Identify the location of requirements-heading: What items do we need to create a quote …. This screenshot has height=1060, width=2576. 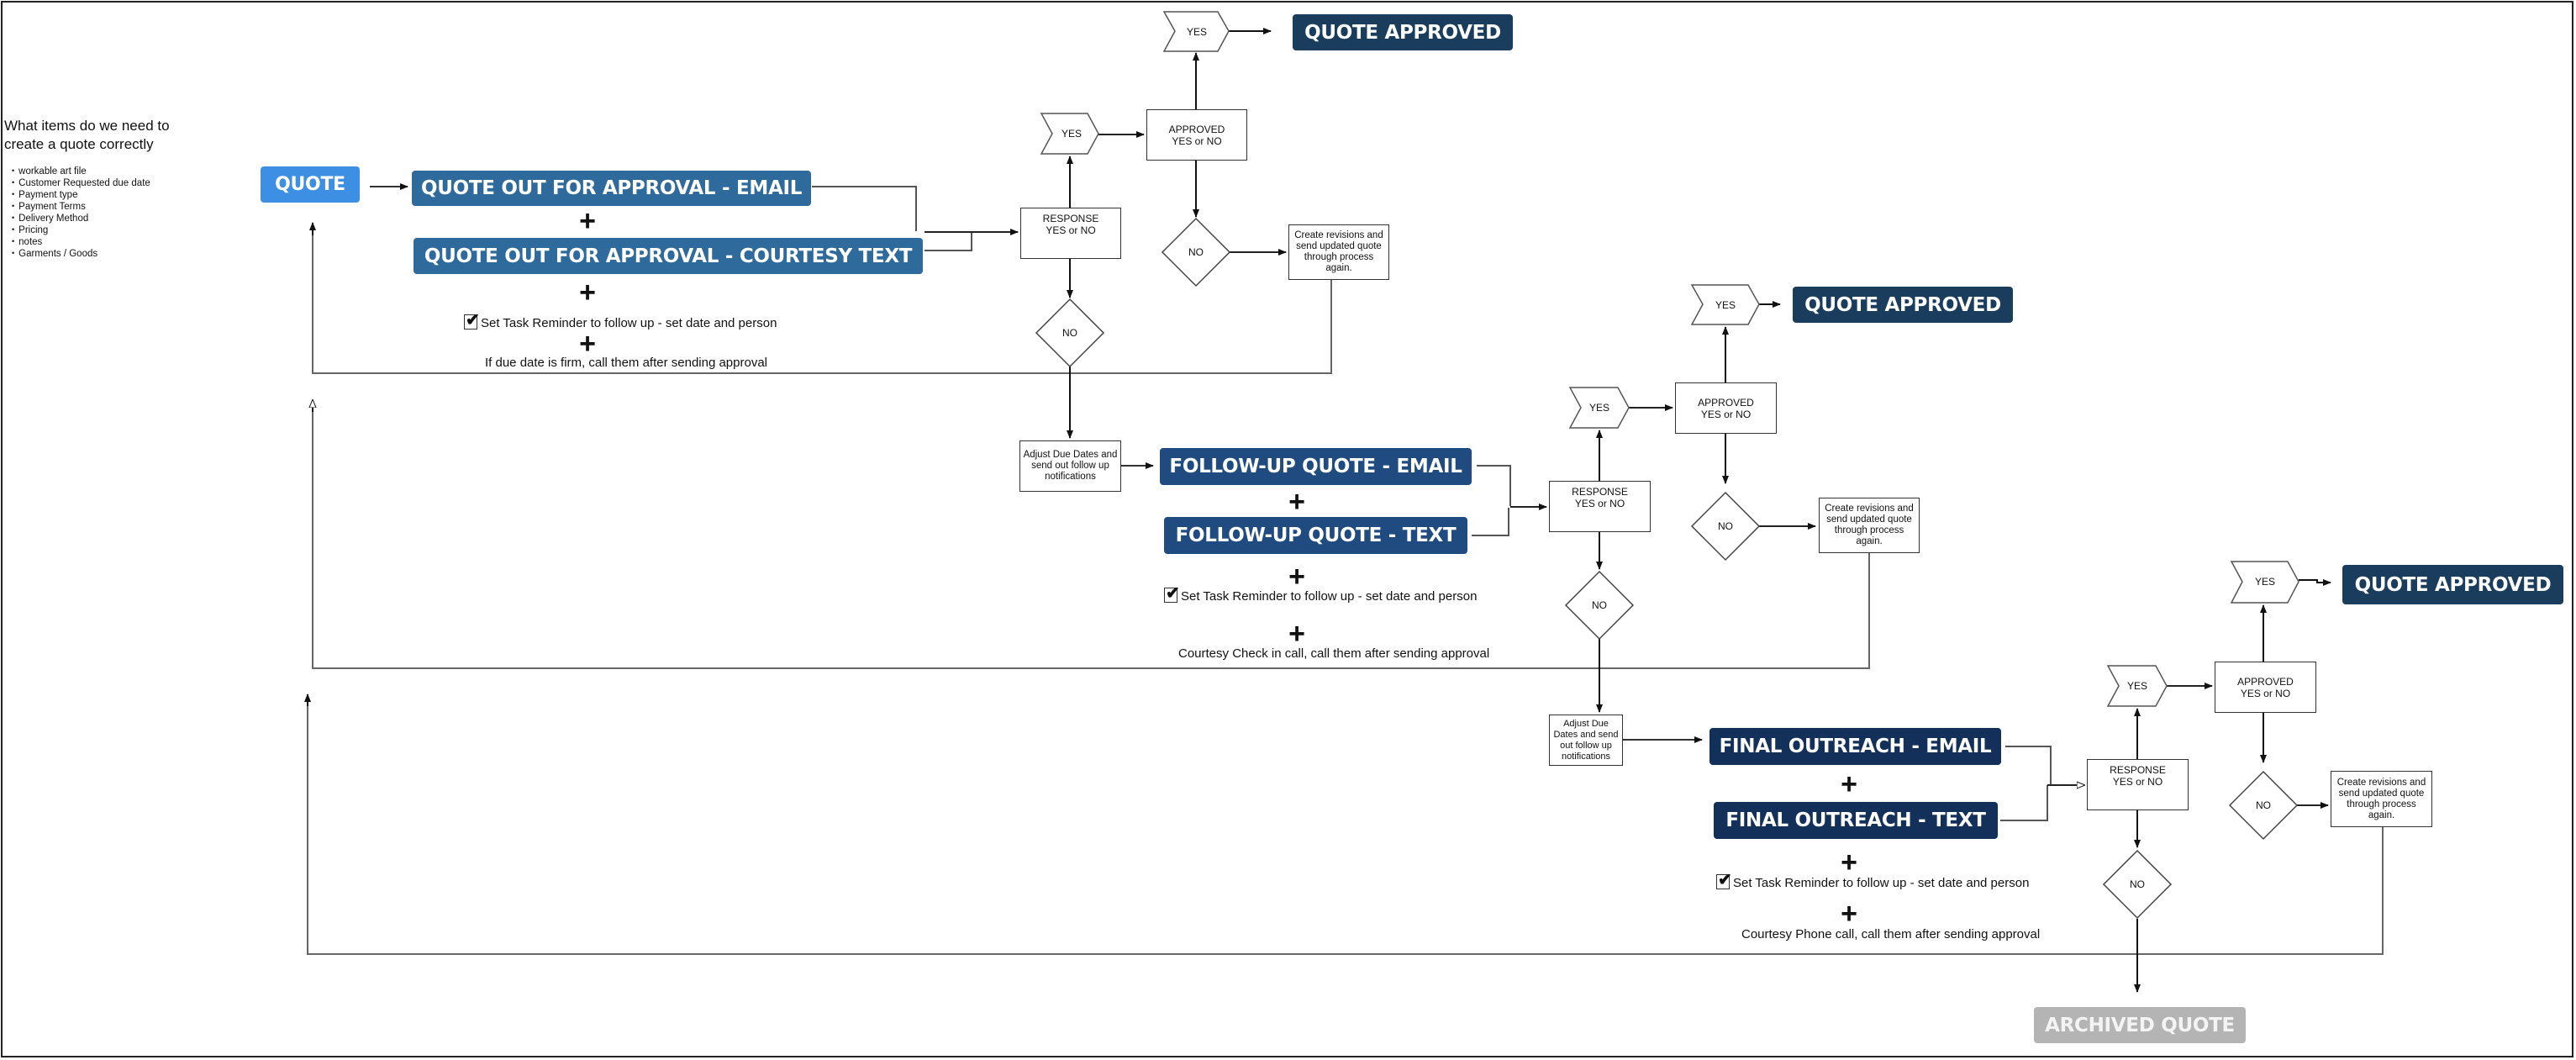
(87, 135).